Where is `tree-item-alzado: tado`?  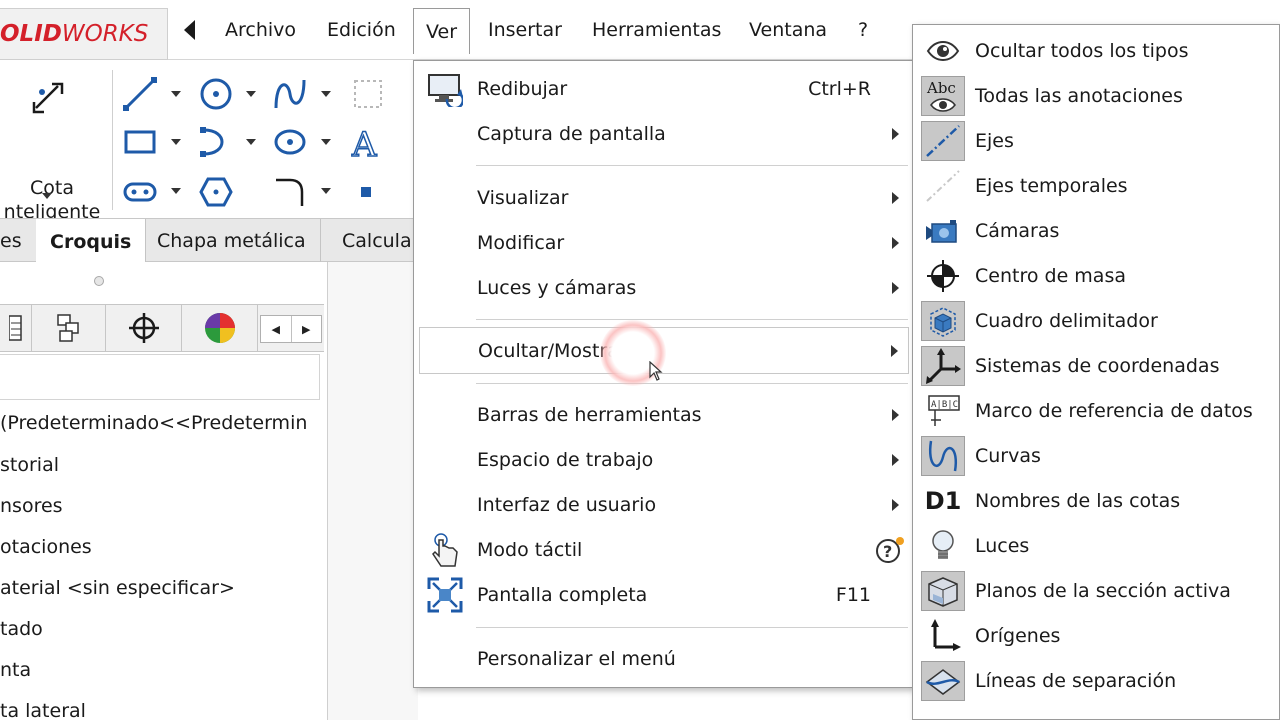
tree-item-alzado: tado is located at coordinates (21, 629).